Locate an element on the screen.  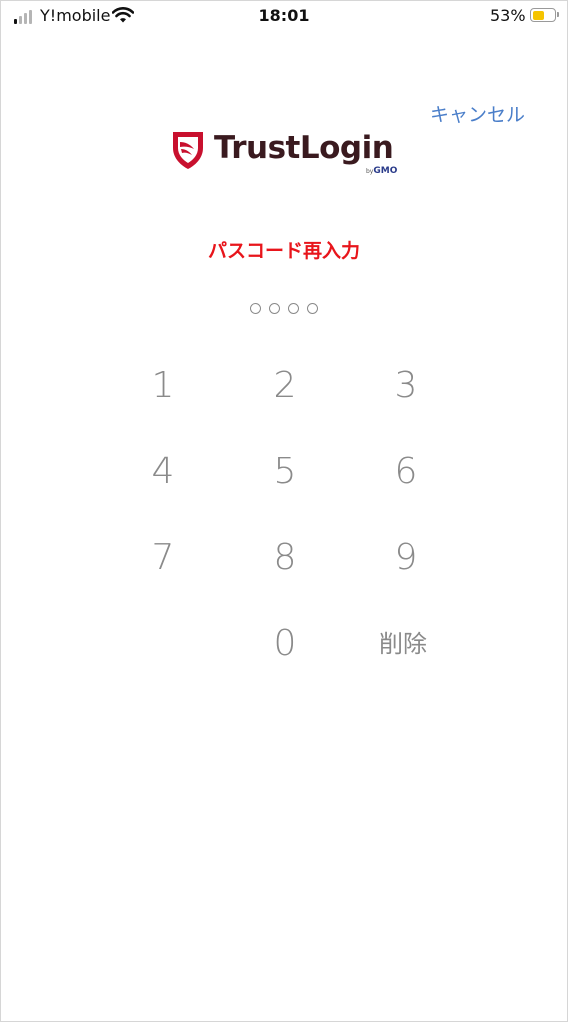
passcode-reentry-title: パスコード再入力 is located at coordinates (283, 251).